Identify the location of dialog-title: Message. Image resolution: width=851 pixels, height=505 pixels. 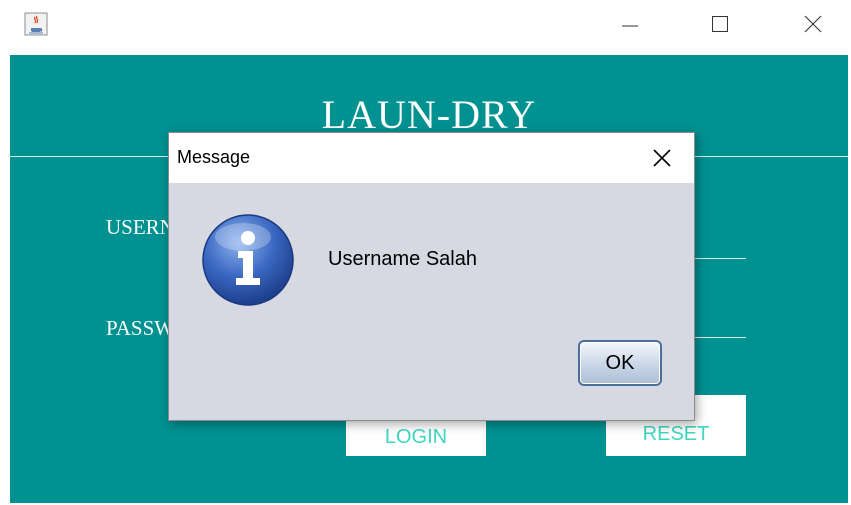
(214, 157).